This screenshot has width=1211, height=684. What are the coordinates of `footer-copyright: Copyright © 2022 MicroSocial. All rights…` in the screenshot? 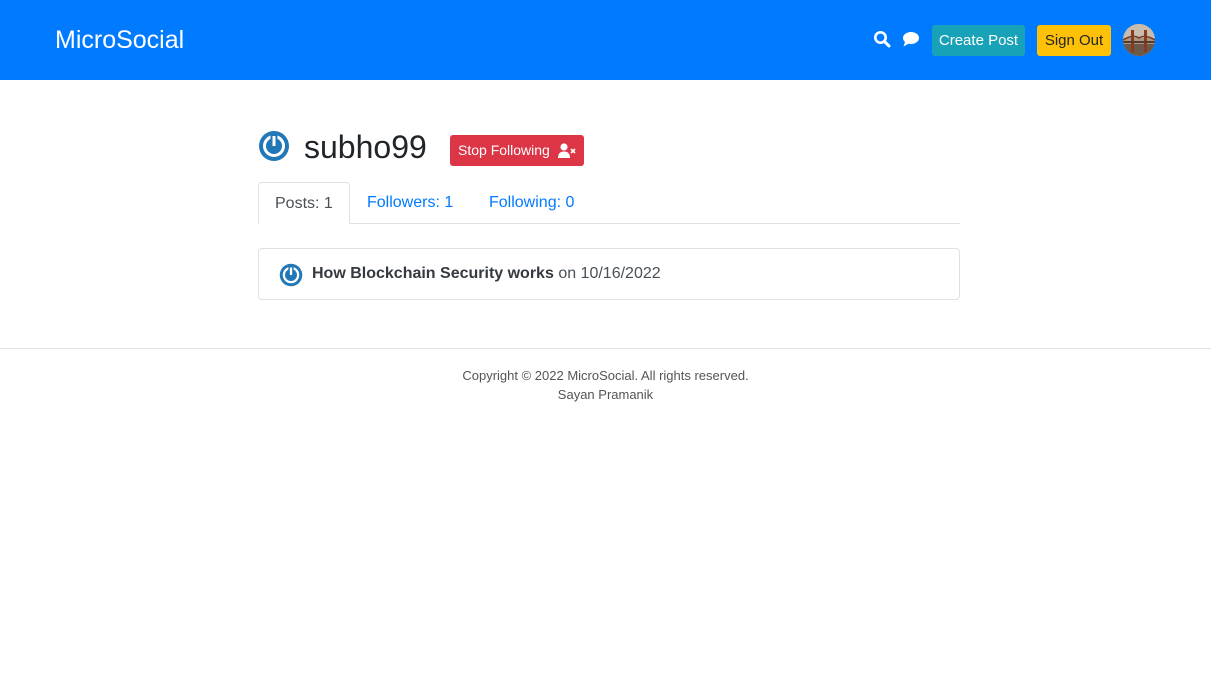 It's located at (605, 375).